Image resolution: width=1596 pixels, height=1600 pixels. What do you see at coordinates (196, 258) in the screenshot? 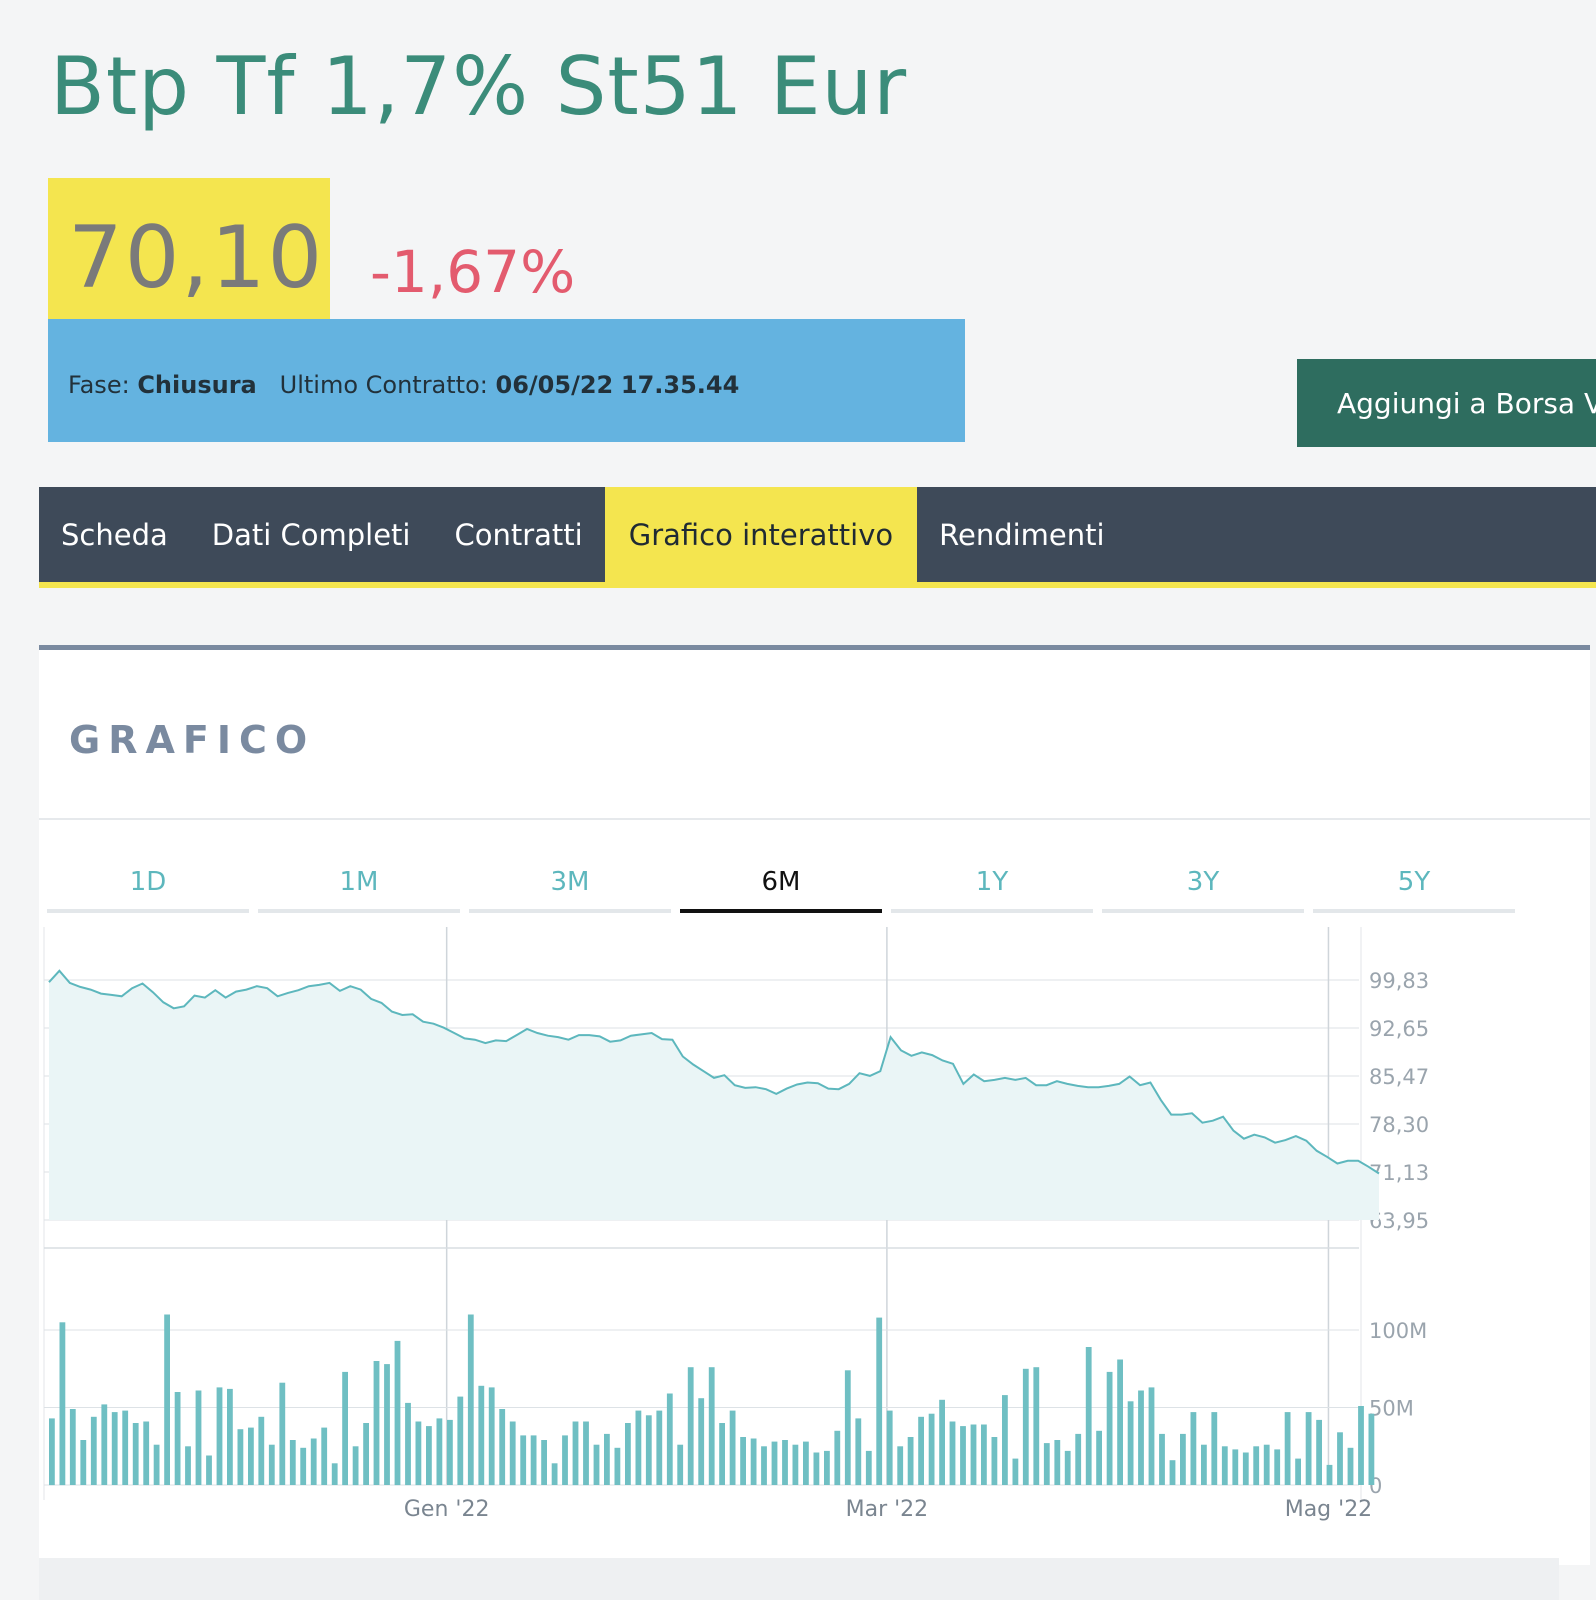
I see `last-price: 70,10` at bounding box center [196, 258].